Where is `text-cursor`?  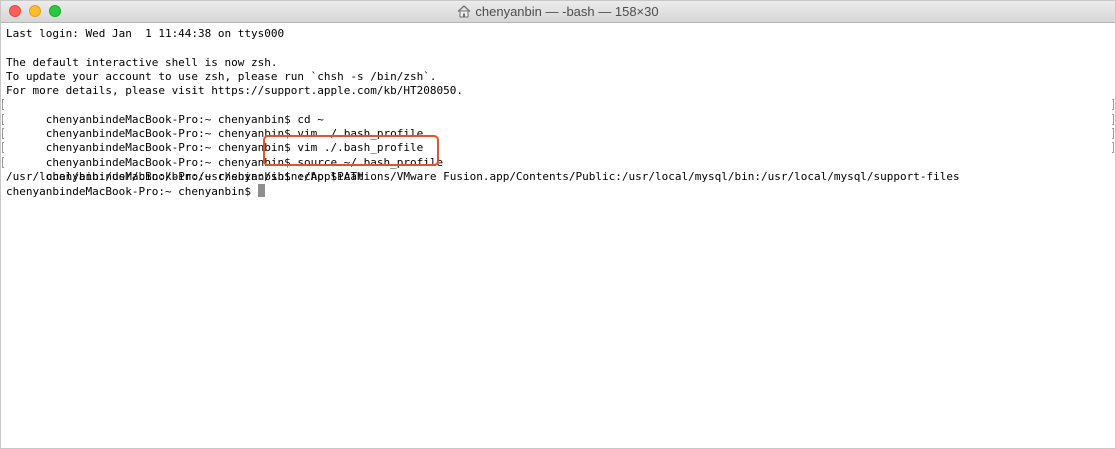 text-cursor is located at coordinates (261, 191).